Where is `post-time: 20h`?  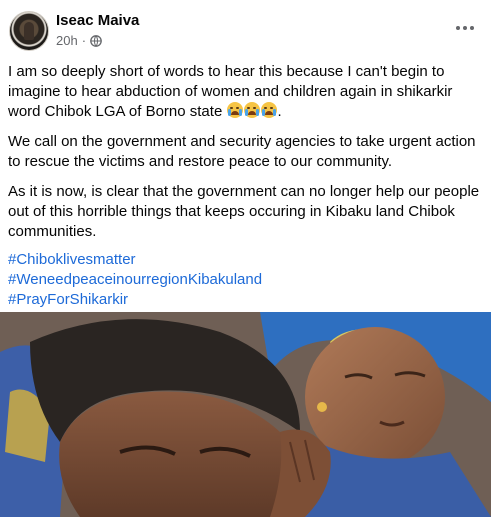
post-time: 20h is located at coordinates (67, 40).